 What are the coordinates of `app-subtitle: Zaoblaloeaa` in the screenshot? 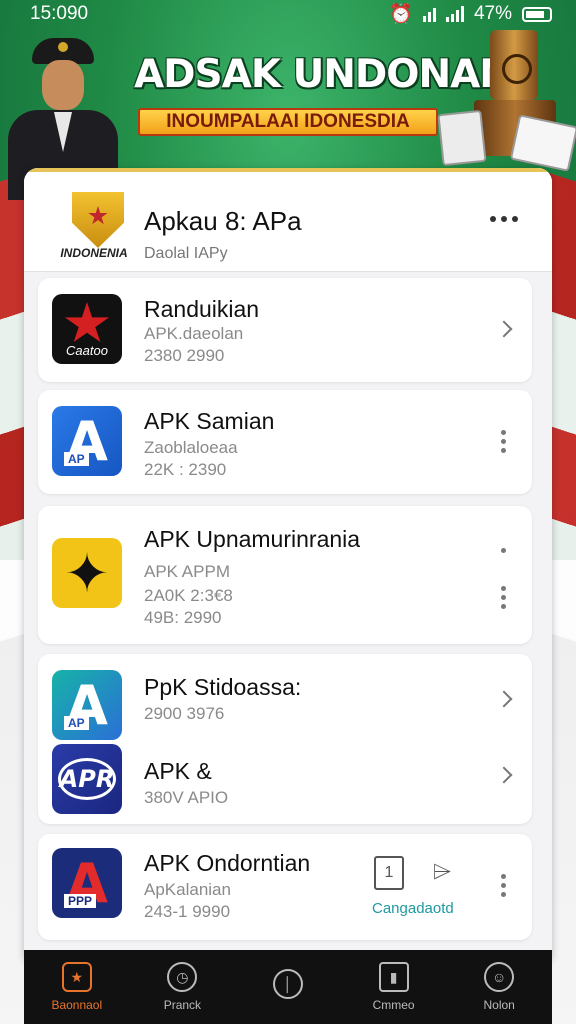 It's located at (191, 447).